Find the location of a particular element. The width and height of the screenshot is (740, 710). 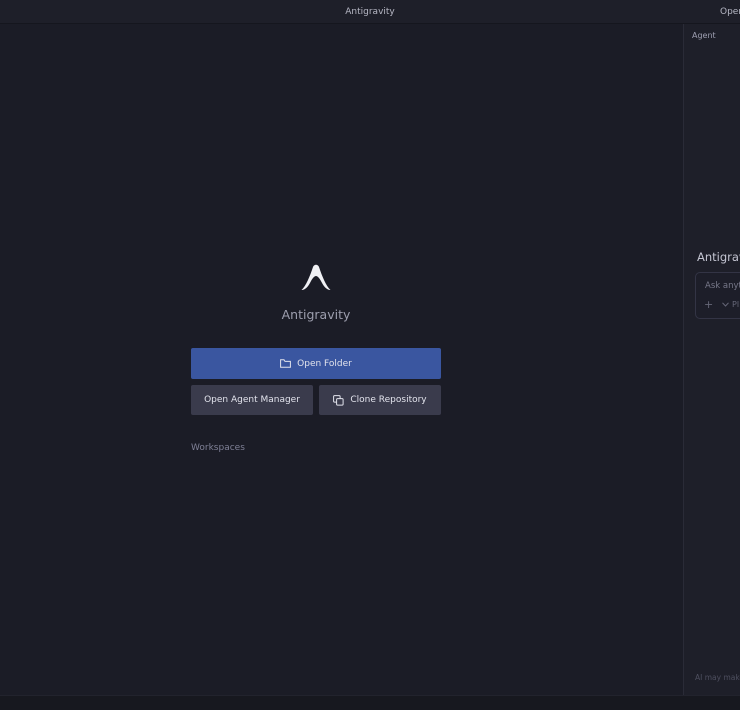

folder-icon is located at coordinates (286, 363).